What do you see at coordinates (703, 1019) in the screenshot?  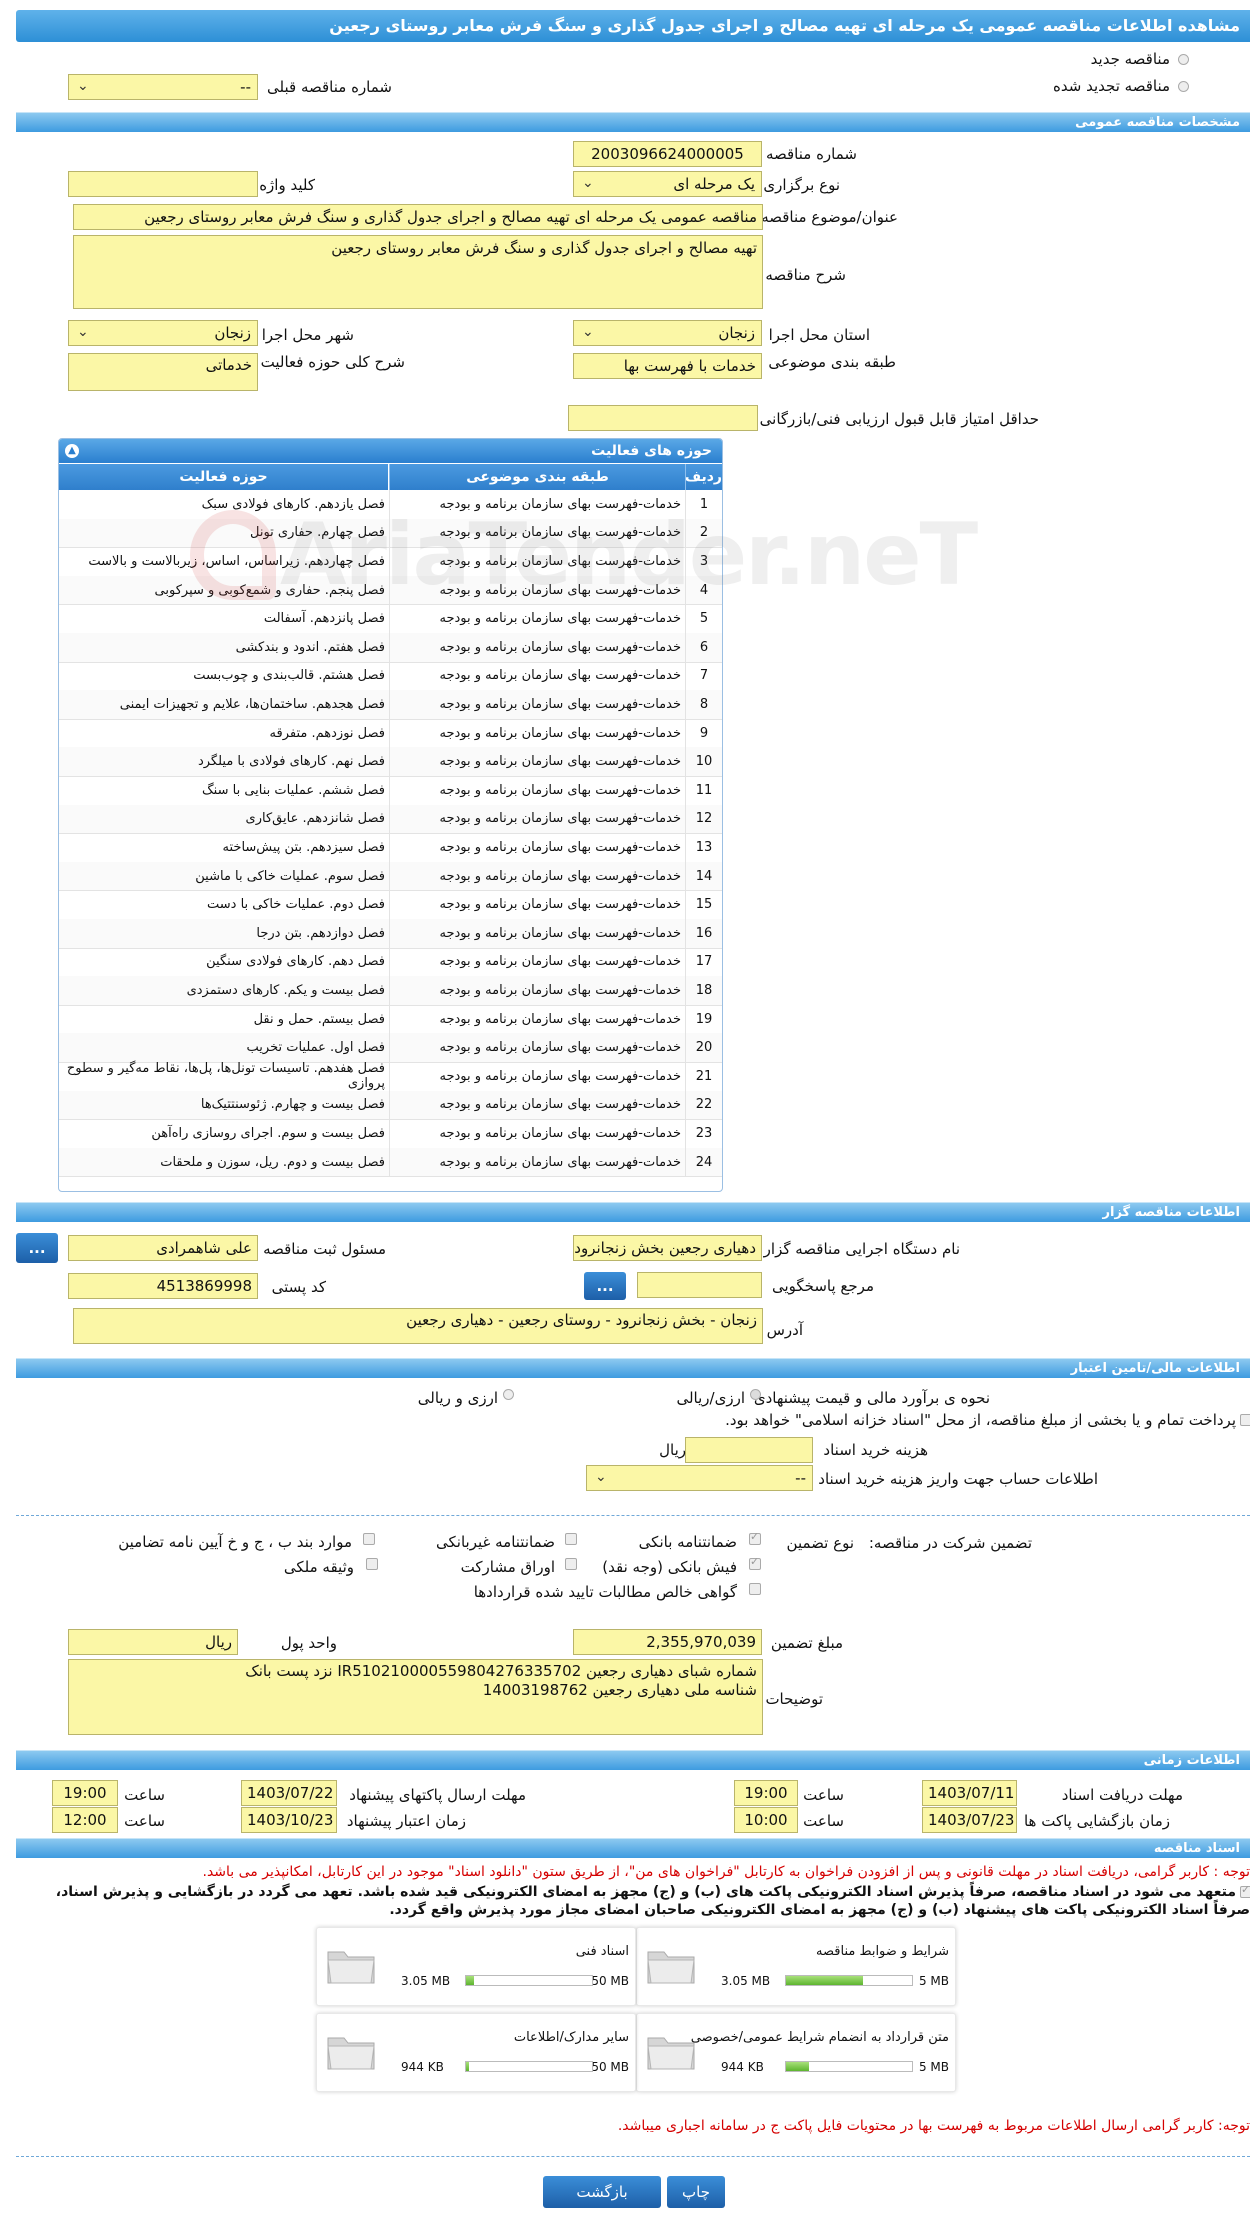 I see `row-number: 19` at bounding box center [703, 1019].